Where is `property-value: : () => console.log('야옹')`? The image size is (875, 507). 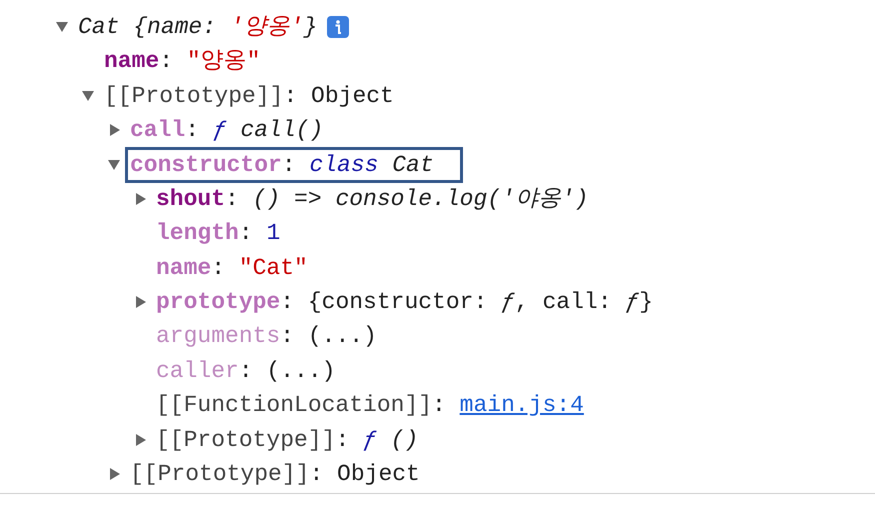
property-value: : () => console.log('야옹') is located at coordinates (406, 199).